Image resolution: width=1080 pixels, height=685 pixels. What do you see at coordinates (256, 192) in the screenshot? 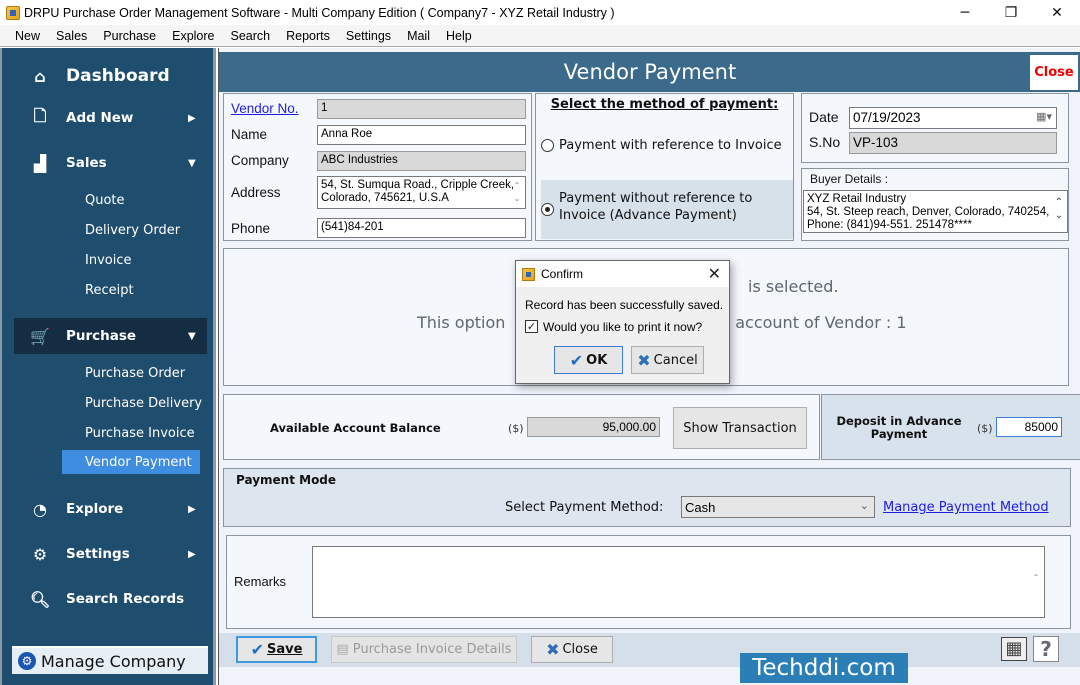
I see `address-label: Address` at bounding box center [256, 192].